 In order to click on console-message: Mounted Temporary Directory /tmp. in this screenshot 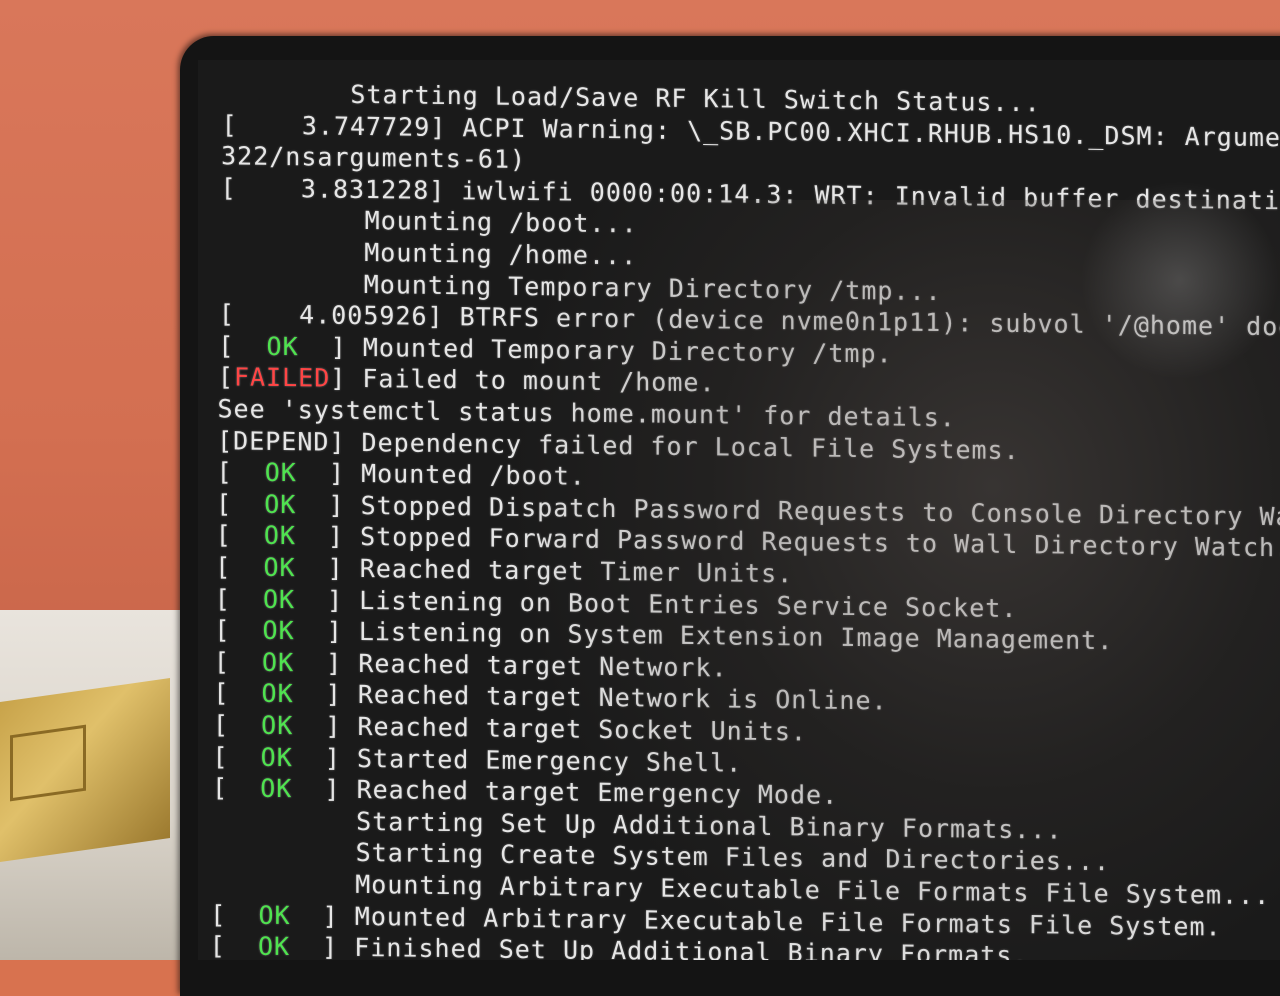, I will do `click(627, 350)`.